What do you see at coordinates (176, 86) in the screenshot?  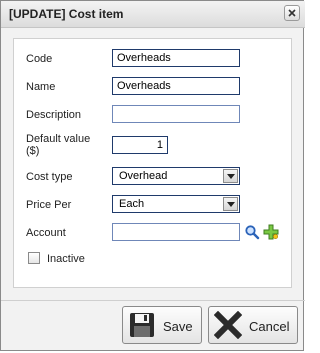 I see `name-input` at bounding box center [176, 86].